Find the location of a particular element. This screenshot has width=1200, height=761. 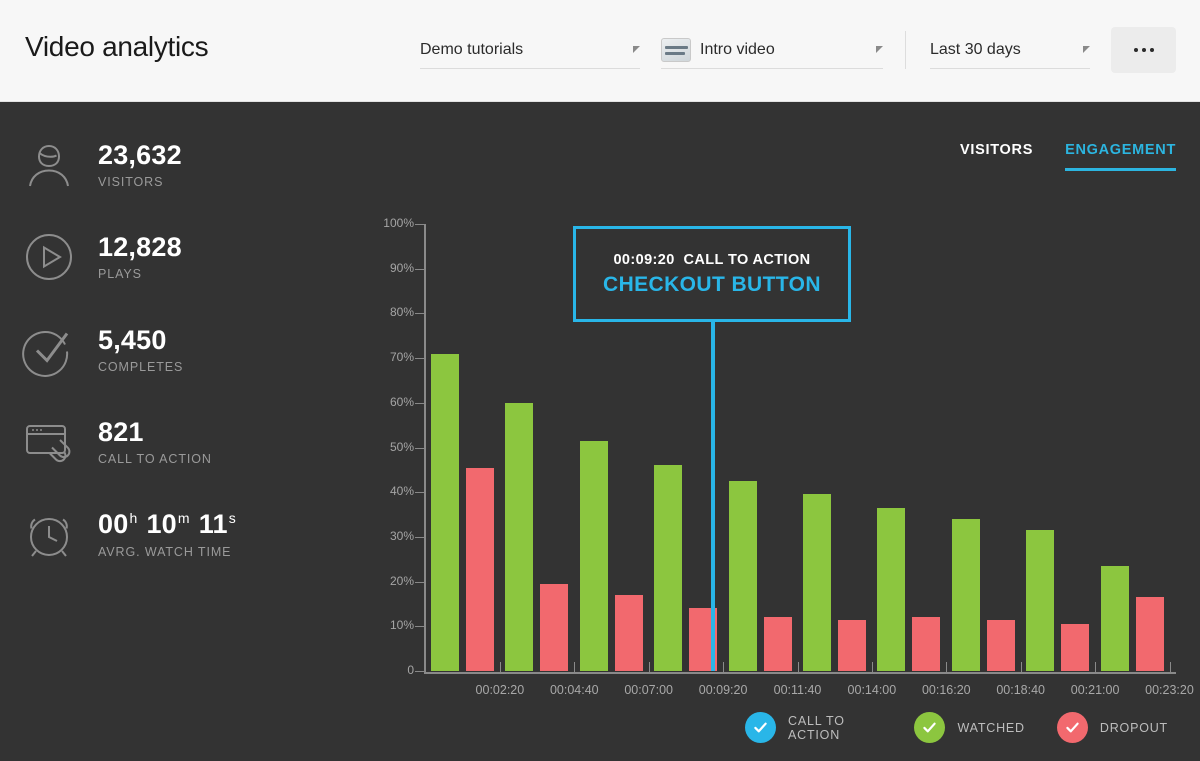

y-axis-tick-label: 100% is located at coordinates (398, 223).